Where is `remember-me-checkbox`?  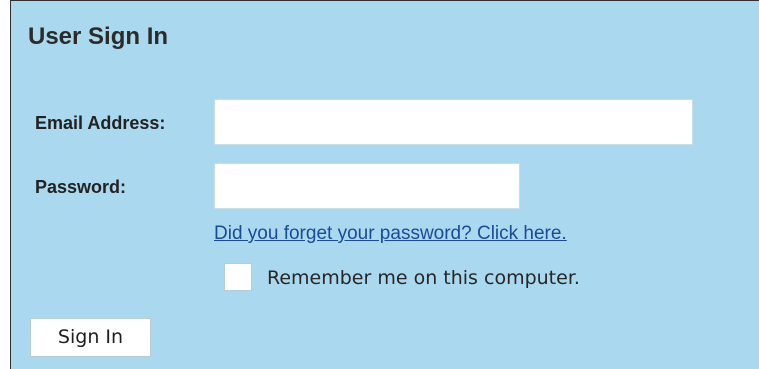 remember-me-checkbox is located at coordinates (238, 277).